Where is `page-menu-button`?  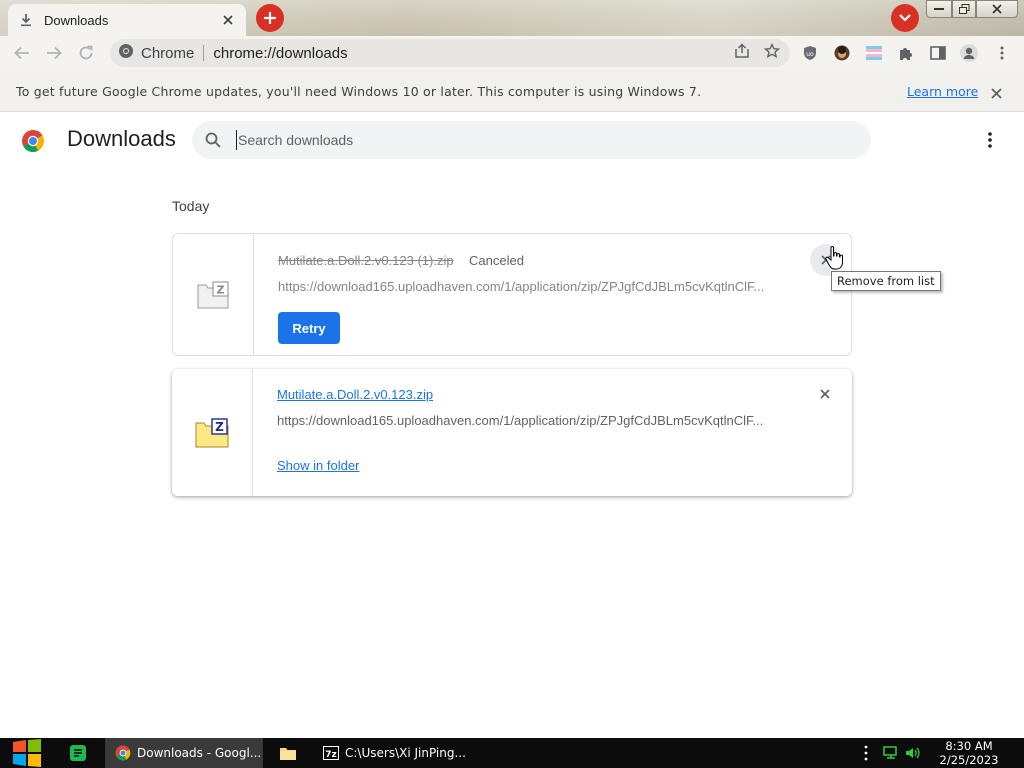
page-menu-button is located at coordinates (990, 140).